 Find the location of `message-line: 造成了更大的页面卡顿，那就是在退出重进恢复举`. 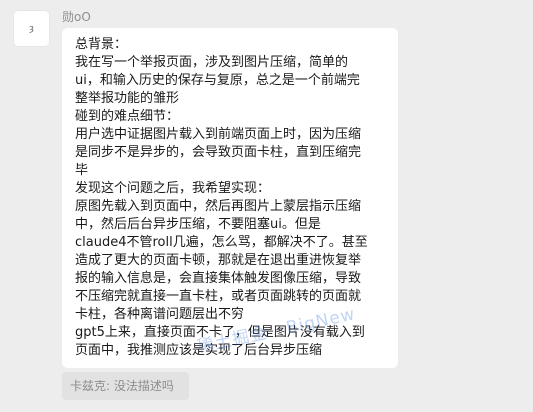

message-line: 造成了更大的页面卡顿，那就是在退出重进恢复举 is located at coordinates (218, 260).